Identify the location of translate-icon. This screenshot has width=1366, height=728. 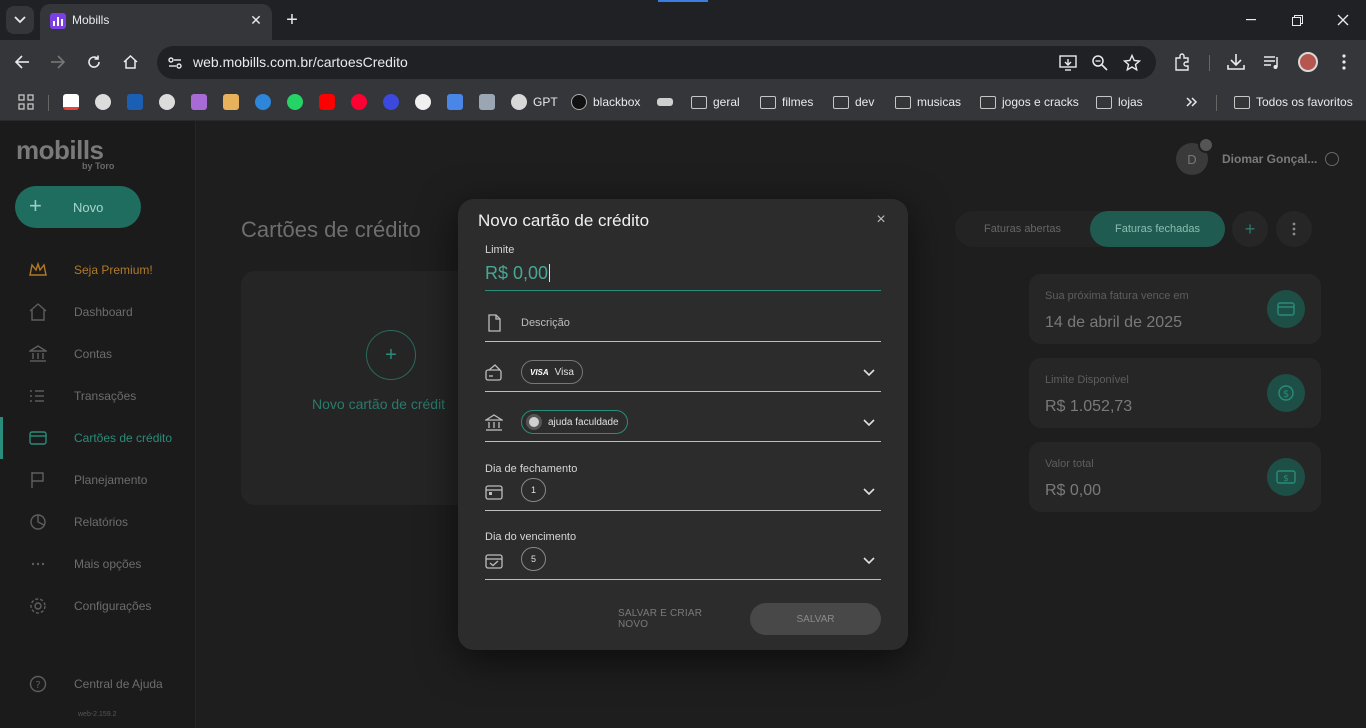
(455, 102).